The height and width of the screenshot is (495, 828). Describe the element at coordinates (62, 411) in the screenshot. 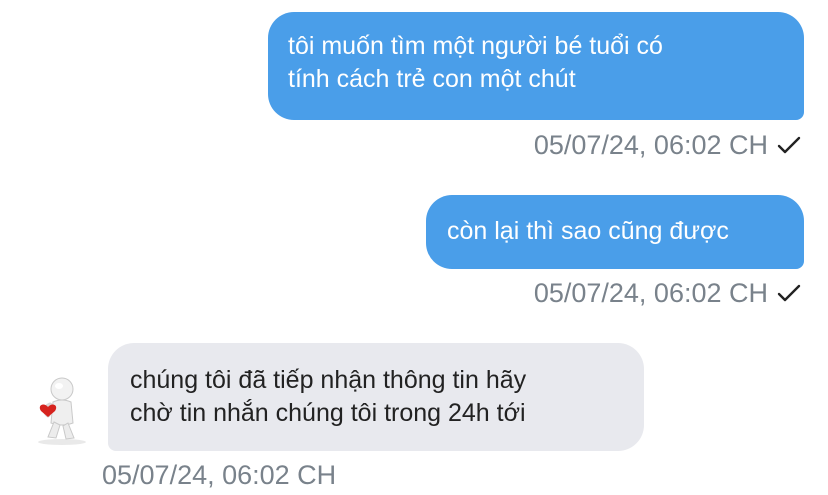

I see `sender-avatar-icon` at that location.